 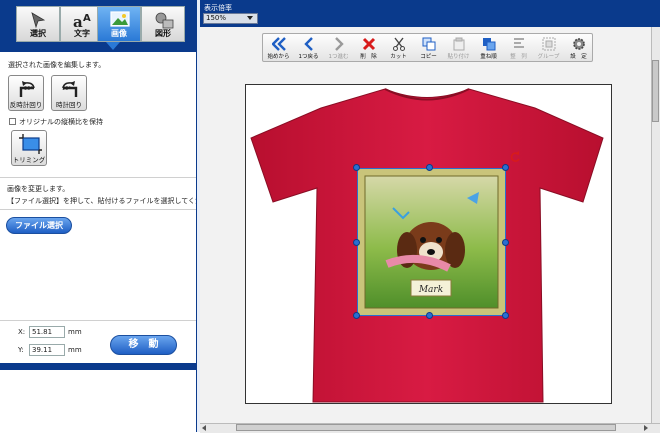 What do you see at coordinates (430, 13) in the screenshot?
I see `right-header` at bounding box center [430, 13].